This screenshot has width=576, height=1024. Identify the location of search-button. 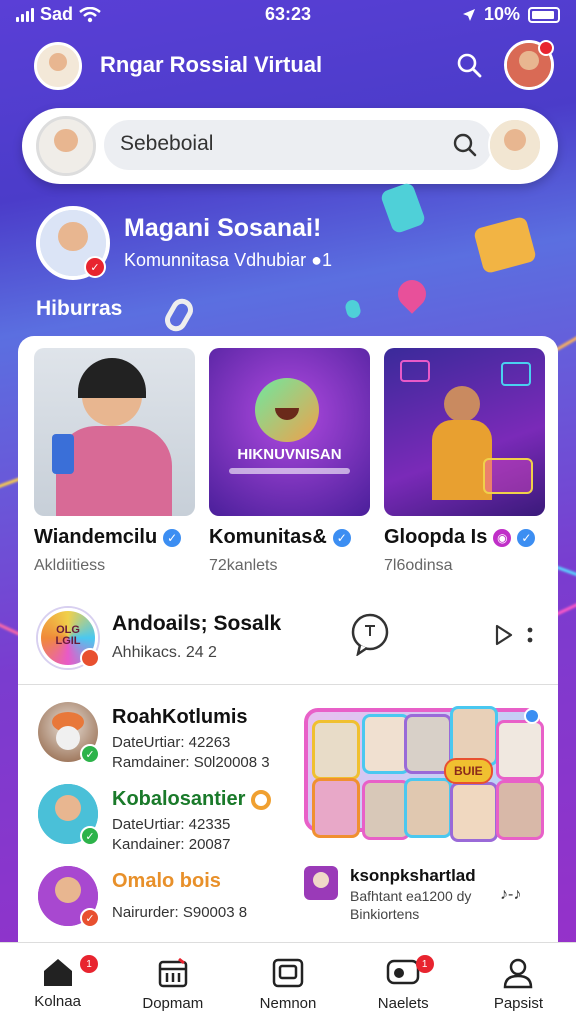
(469, 65).